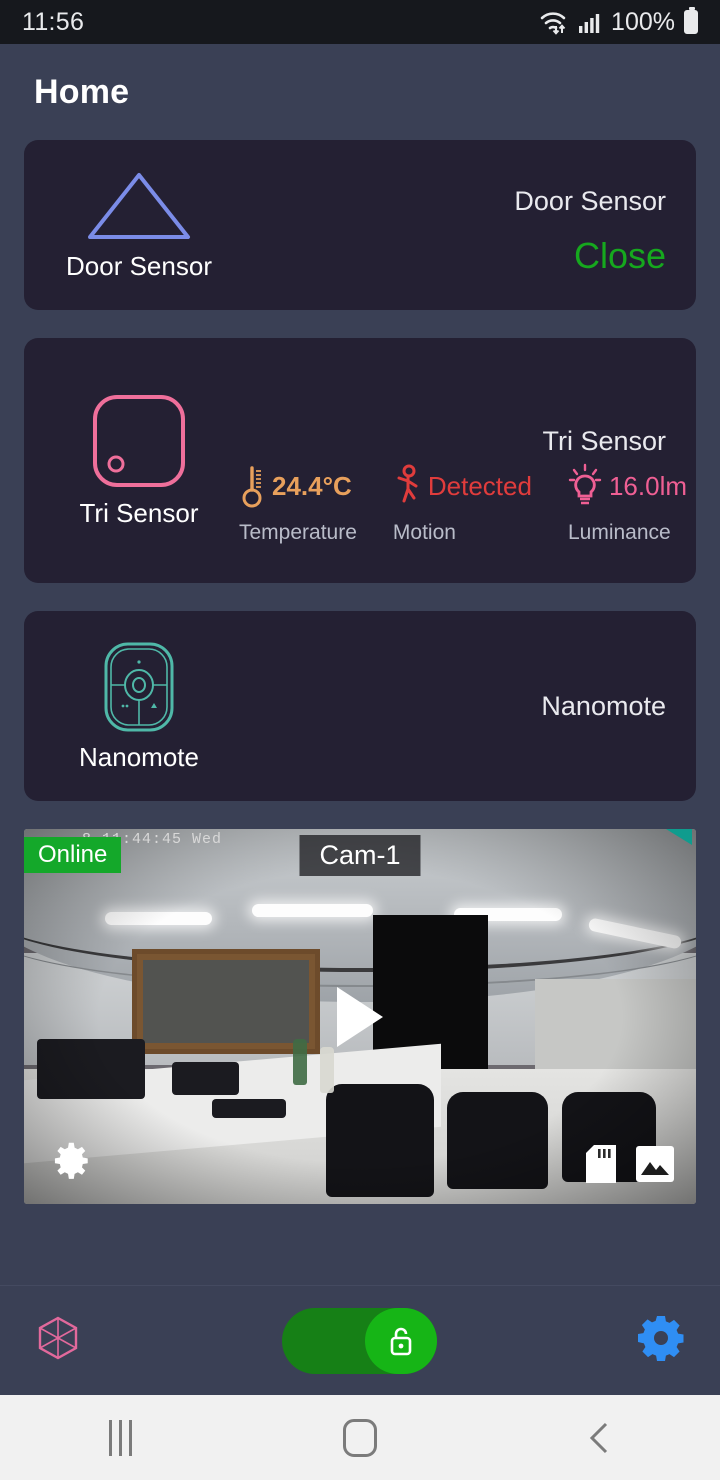 This screenshot has width=720, height=1480. I want to click on camera-action-icons, so click(630, 1166).